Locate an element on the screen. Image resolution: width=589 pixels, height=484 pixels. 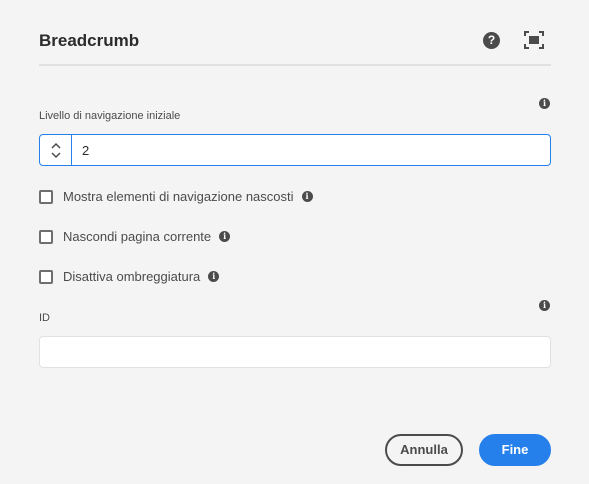
start-level-numberfield is located at coordinates (295, 150).